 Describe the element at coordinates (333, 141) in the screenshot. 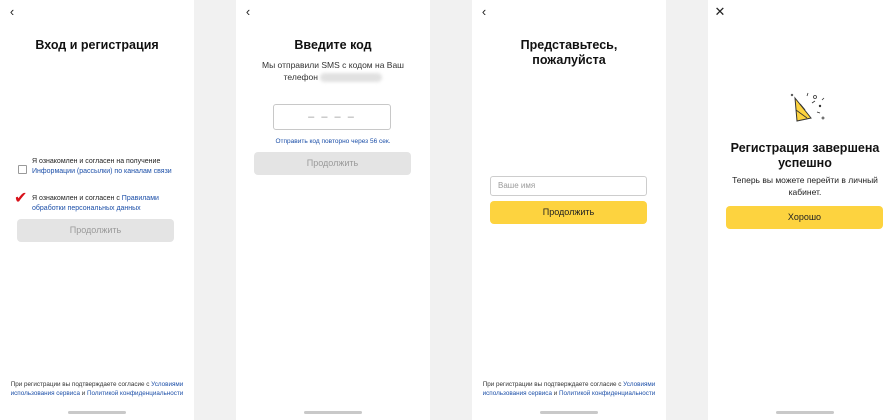

I see `resend-code-link: Отправить код повторно через 56 сек.` at that location.